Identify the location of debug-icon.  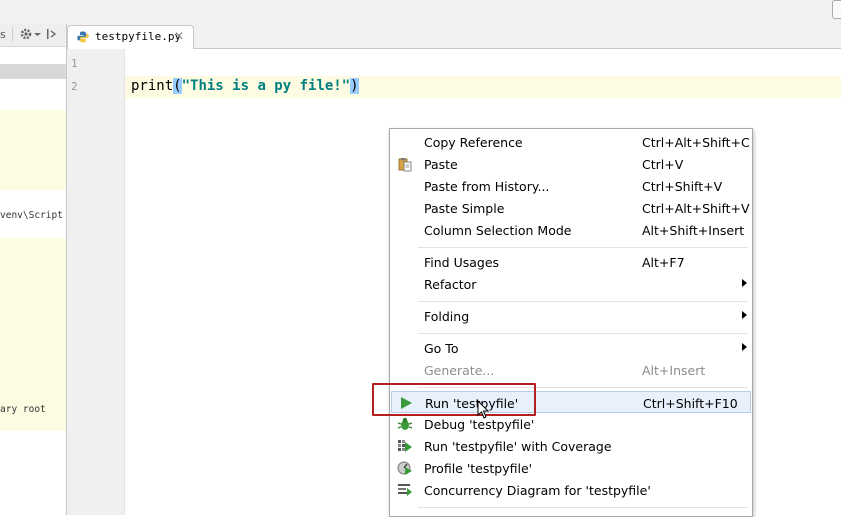
(405, 424).